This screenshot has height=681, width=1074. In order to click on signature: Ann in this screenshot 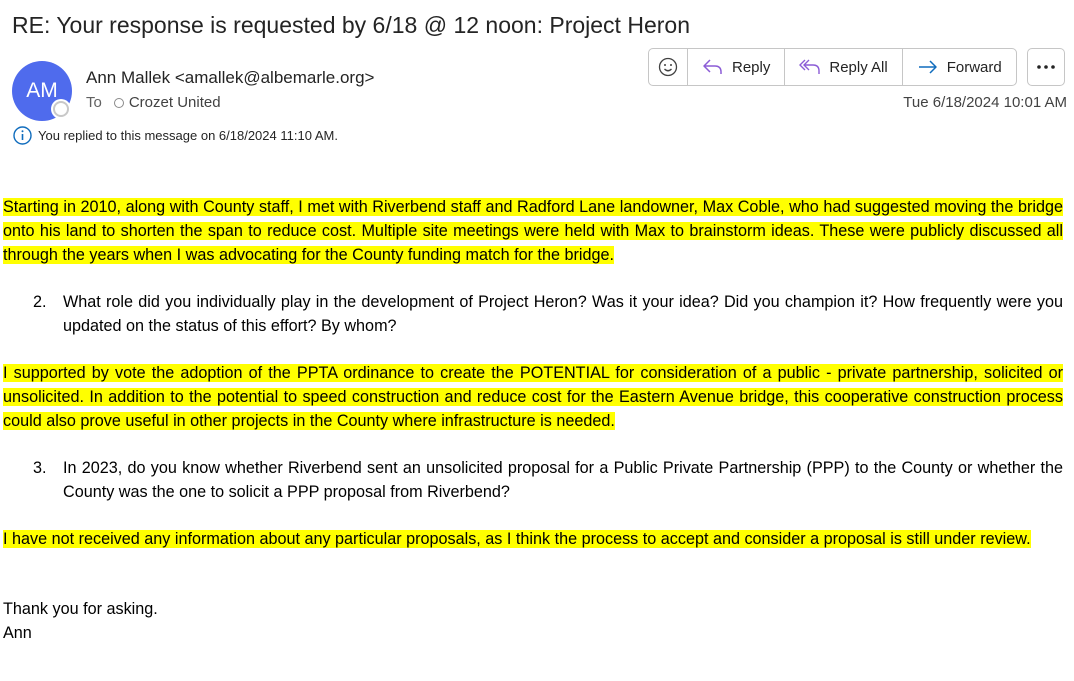, I will do `click(17, 633)`.